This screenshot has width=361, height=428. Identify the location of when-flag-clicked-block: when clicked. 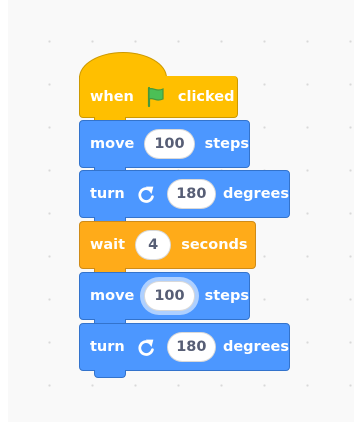
(158, 100).